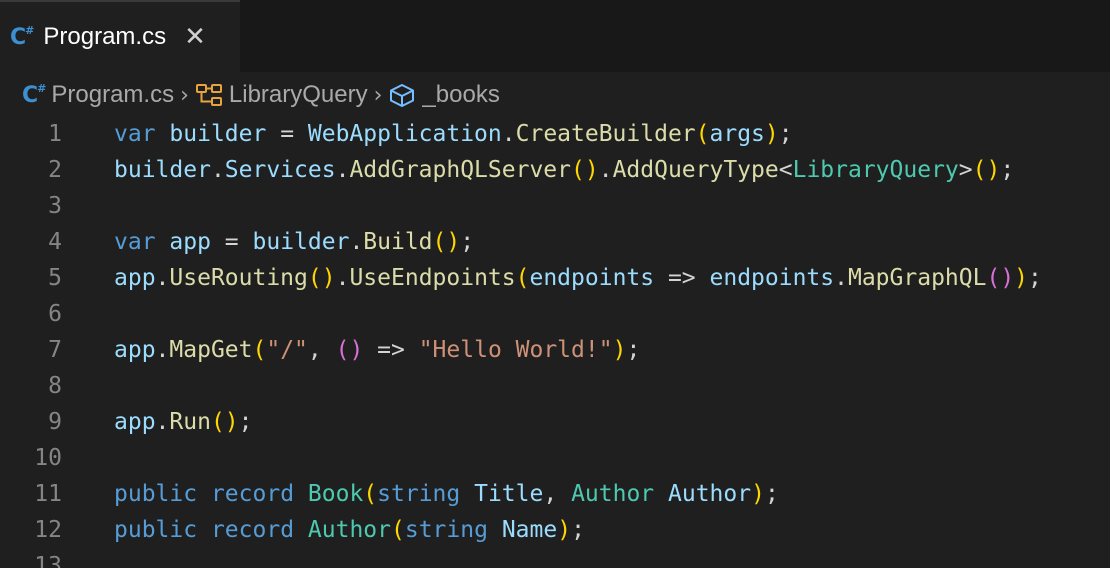 The height and width of the screenshot is (568, 1110). Describe the element at coordinates (195, 37) in the screenshot. I see `close-icon: ✕` at that location.